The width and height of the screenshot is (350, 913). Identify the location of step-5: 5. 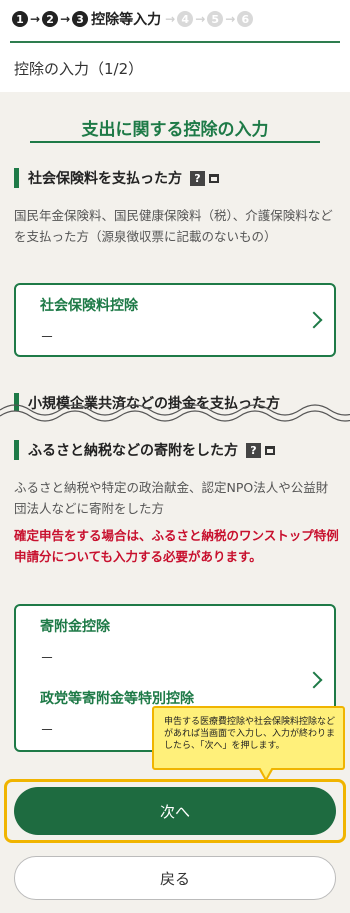
(215, 19).